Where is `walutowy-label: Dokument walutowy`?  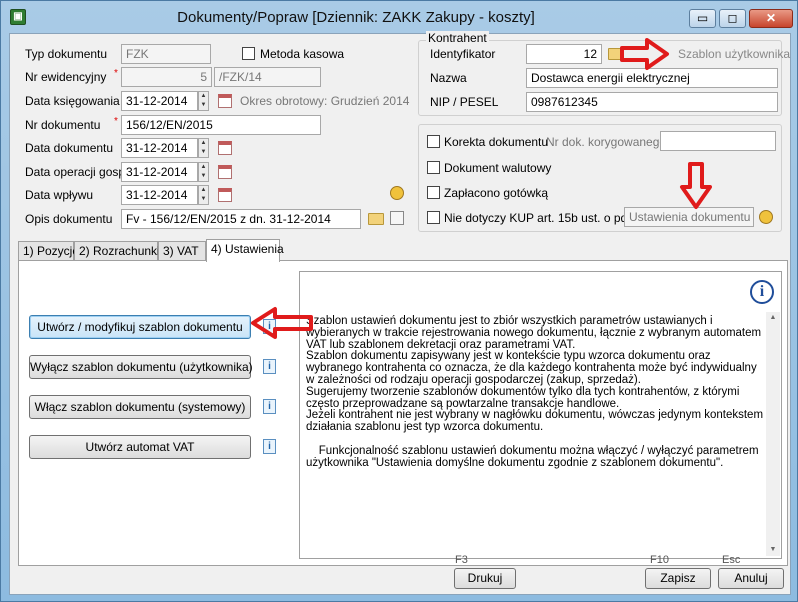
walutowy-label: Dokument walutowy is located at coordinates (498, 168).